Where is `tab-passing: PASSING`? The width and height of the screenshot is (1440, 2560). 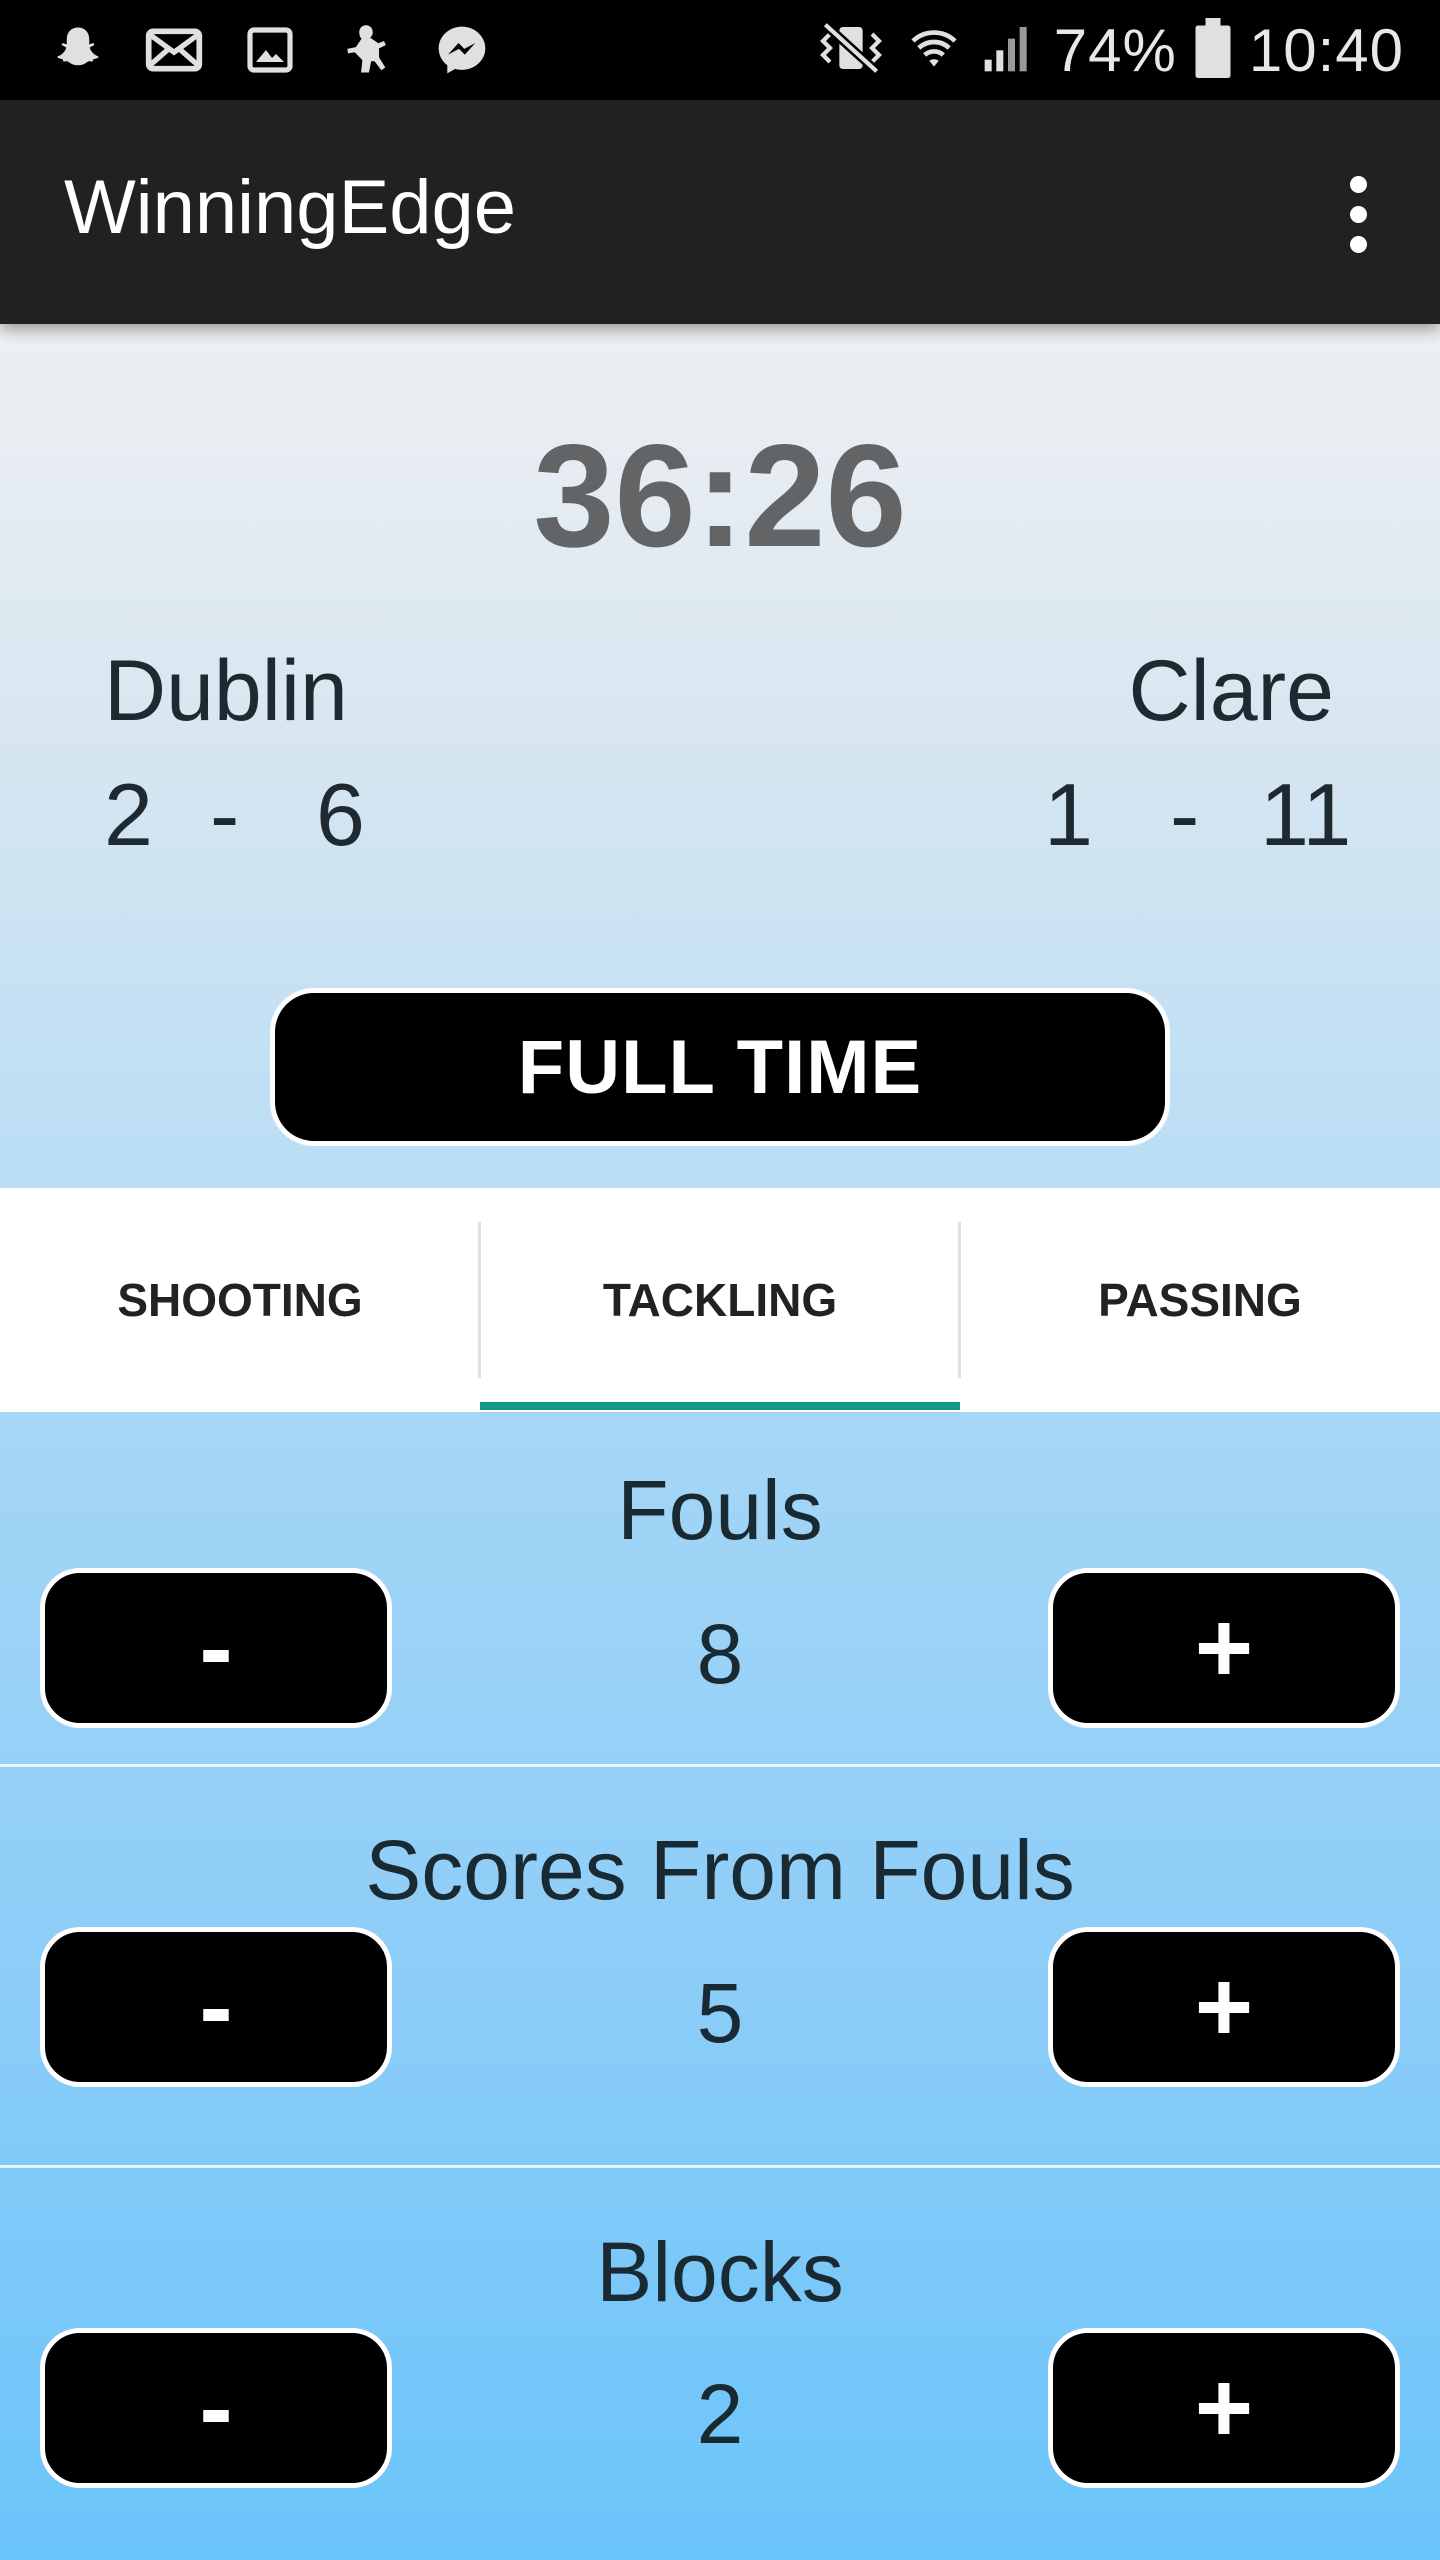 tab-passing: PASSING is located at coordinates (1200, 1300).